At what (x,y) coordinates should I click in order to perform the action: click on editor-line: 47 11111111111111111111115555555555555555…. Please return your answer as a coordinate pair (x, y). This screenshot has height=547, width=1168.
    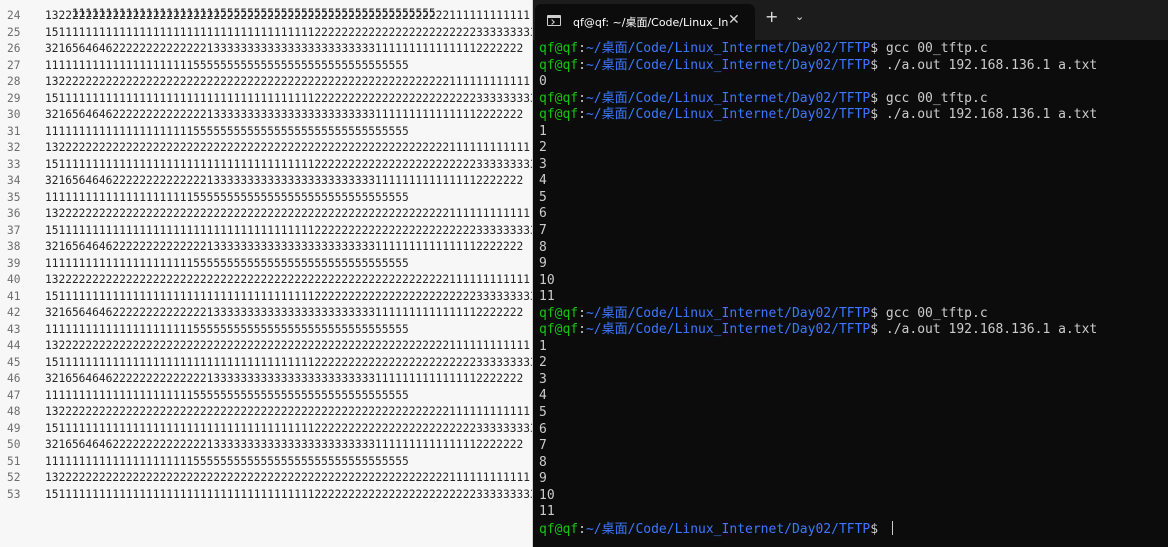
    Looking at the image, I should click on (204, 396).